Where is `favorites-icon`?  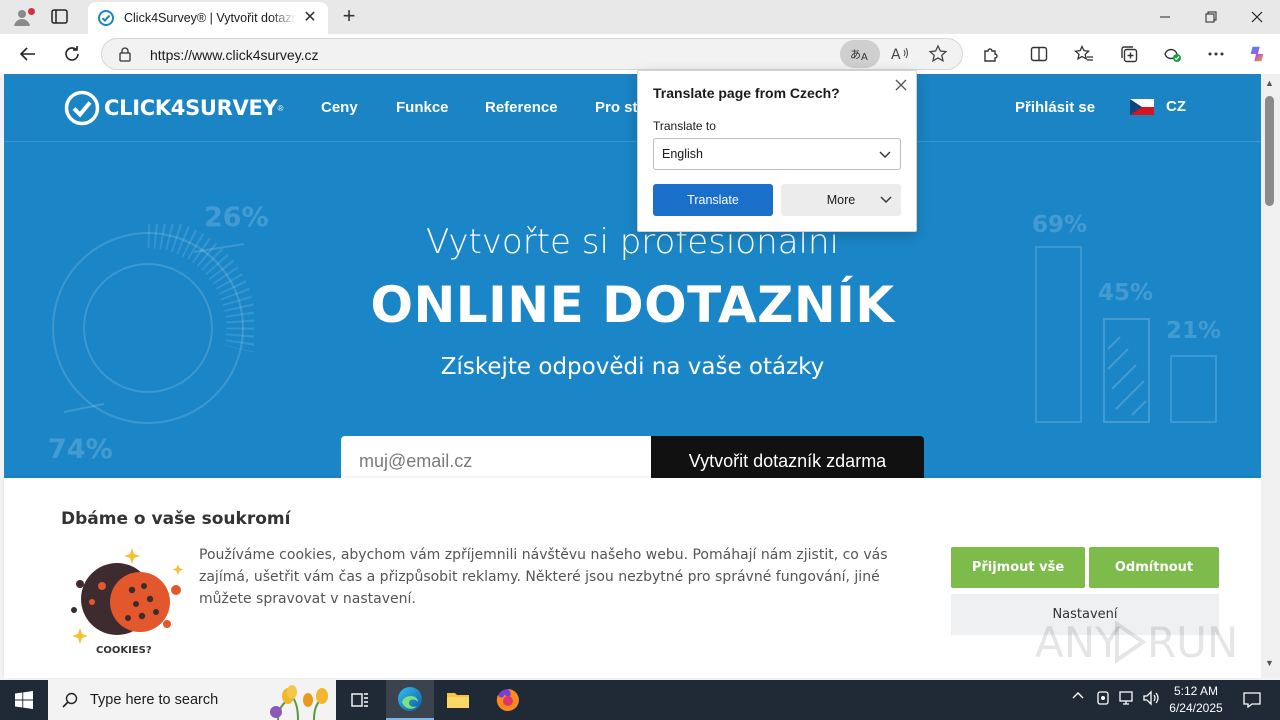 favorites-icon is located at coordinates (1084, 54).